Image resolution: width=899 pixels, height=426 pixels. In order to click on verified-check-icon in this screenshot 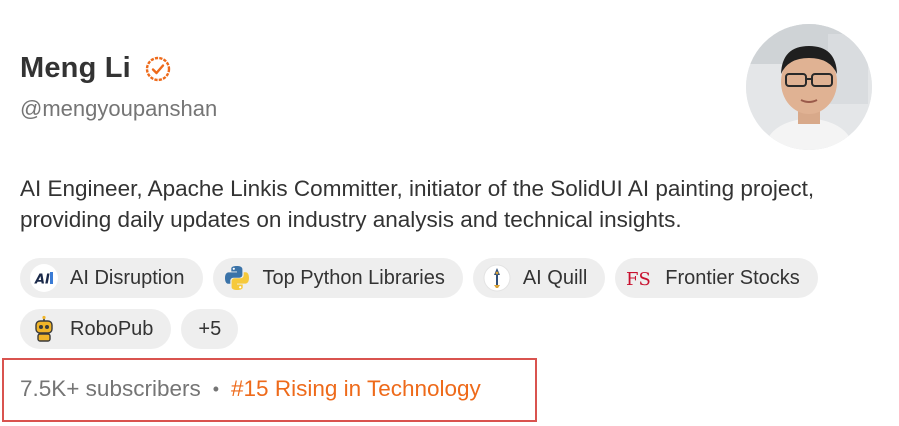, I will do `click(158, 69)`.